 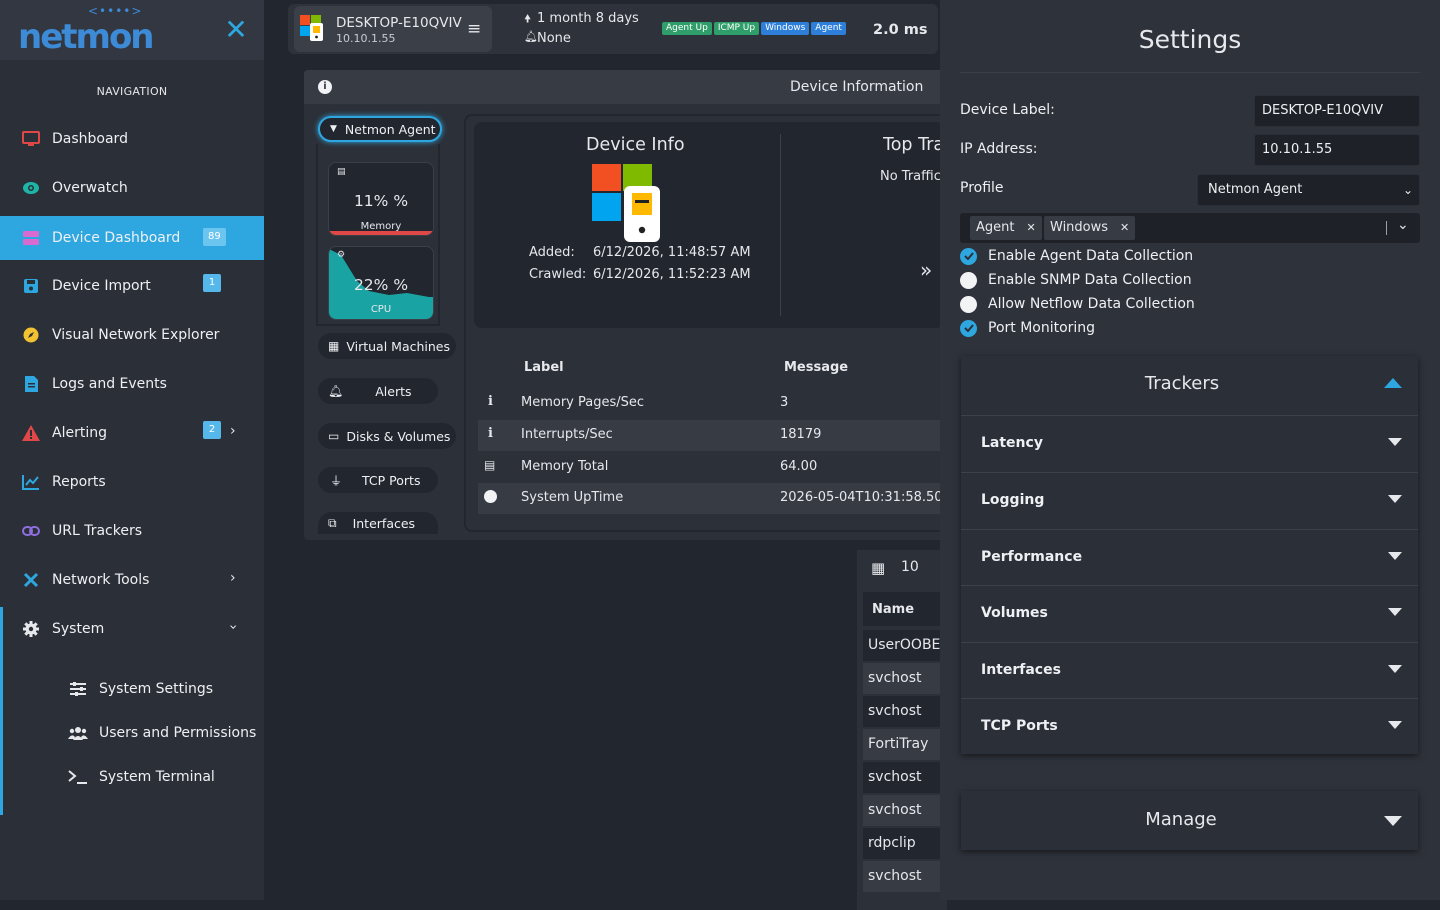 I want to click on device-info-title: Device Information, so click(x=857, y=87).